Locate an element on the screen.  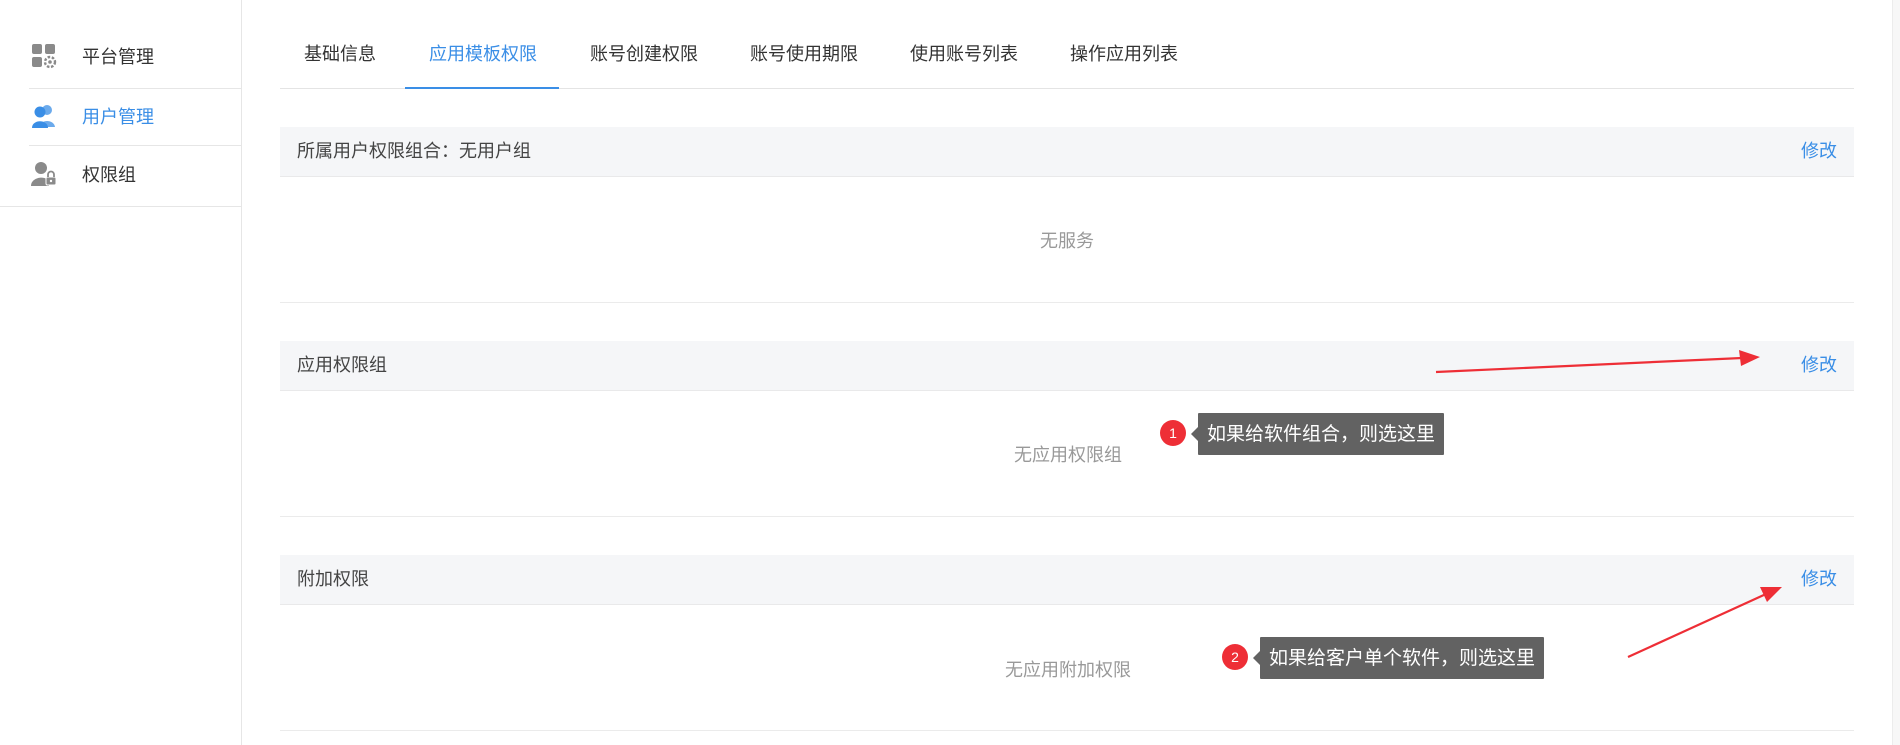
section-header-app-permission-group: 应用权限组 修改 is located at coordinates (1067, 366).